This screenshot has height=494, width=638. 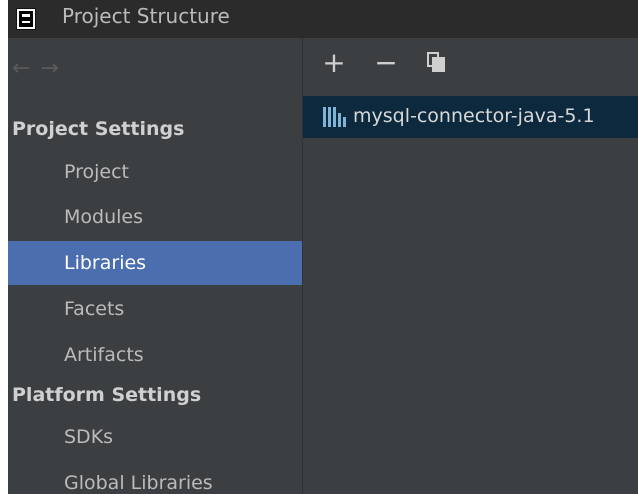 I want to click on library-list-item: mysql-connector-java-5.1, so click(x=470, y=117).